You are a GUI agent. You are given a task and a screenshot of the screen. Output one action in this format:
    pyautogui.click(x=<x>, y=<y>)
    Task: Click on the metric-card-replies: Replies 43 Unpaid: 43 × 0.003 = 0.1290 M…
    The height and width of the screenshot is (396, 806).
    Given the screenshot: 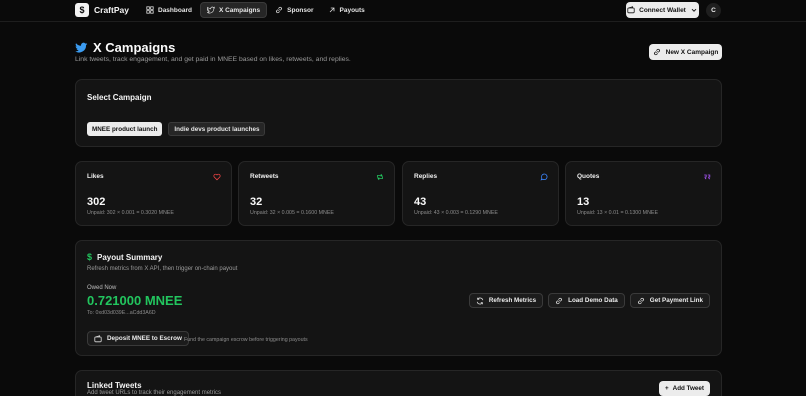 What is the action you would take?
    pyautogui.click(x=480, y=193)
    